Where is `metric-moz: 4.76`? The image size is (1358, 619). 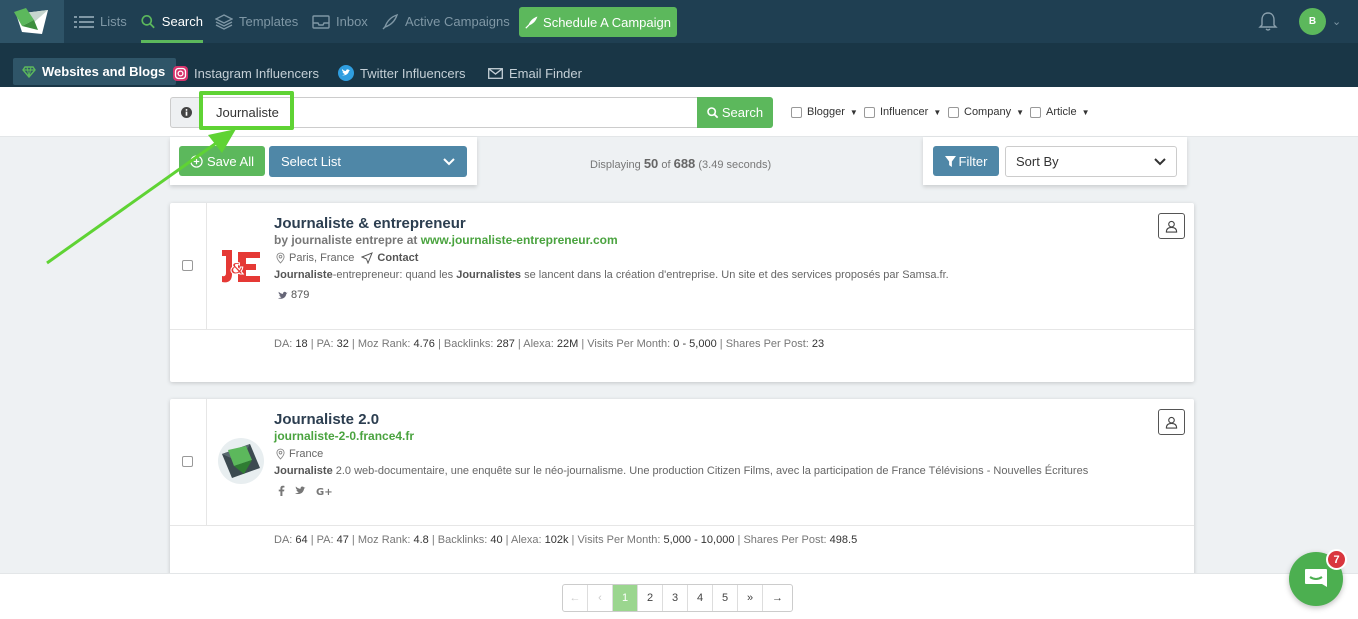 metric-moz: 4.76 is located at coordinates (424, 344).